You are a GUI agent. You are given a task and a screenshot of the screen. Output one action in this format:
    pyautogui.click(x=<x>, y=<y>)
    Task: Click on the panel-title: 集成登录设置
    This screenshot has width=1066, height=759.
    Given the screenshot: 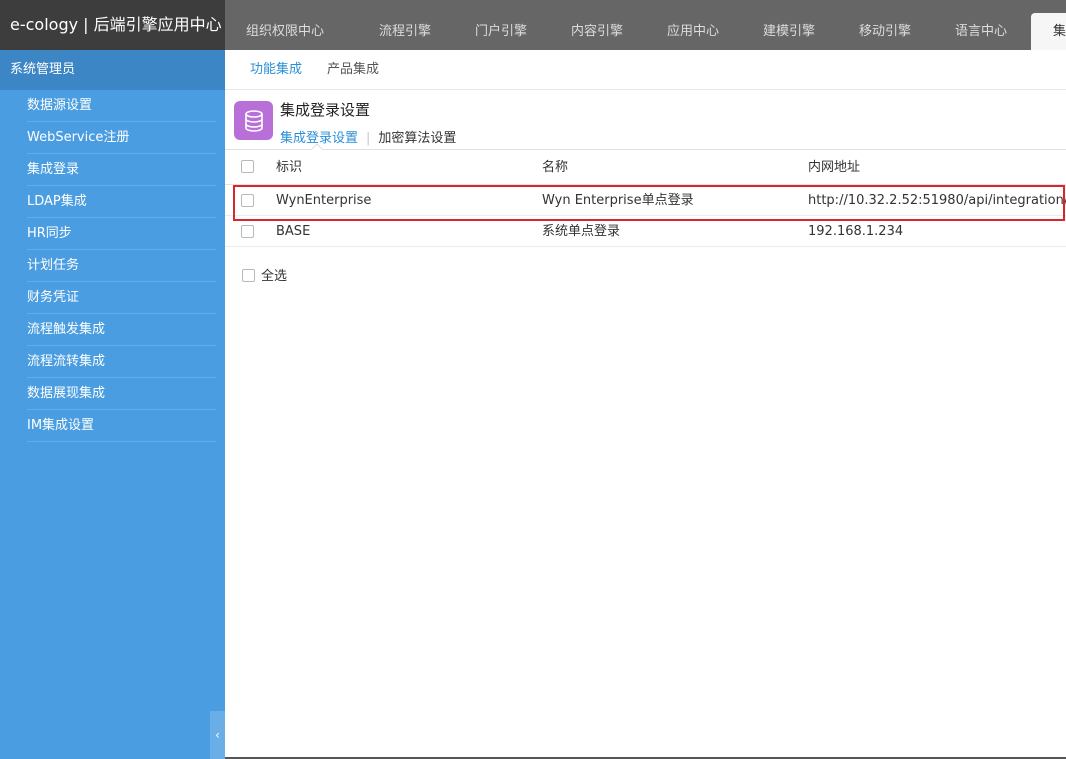 What is the action you would take?
    pyautogui.click(x=325, y=110)
    